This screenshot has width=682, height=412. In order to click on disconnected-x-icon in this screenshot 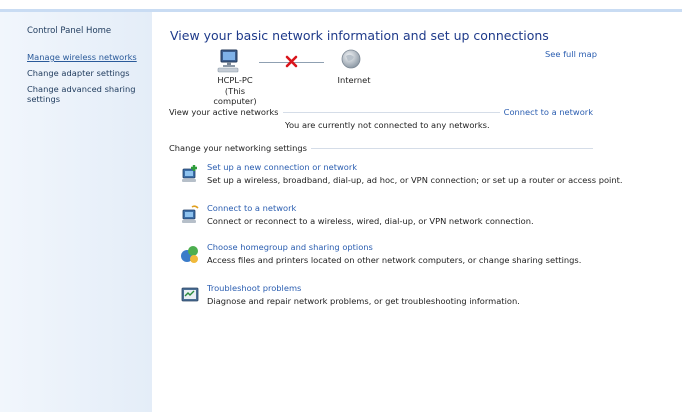, I will do `click(291, 61)`.